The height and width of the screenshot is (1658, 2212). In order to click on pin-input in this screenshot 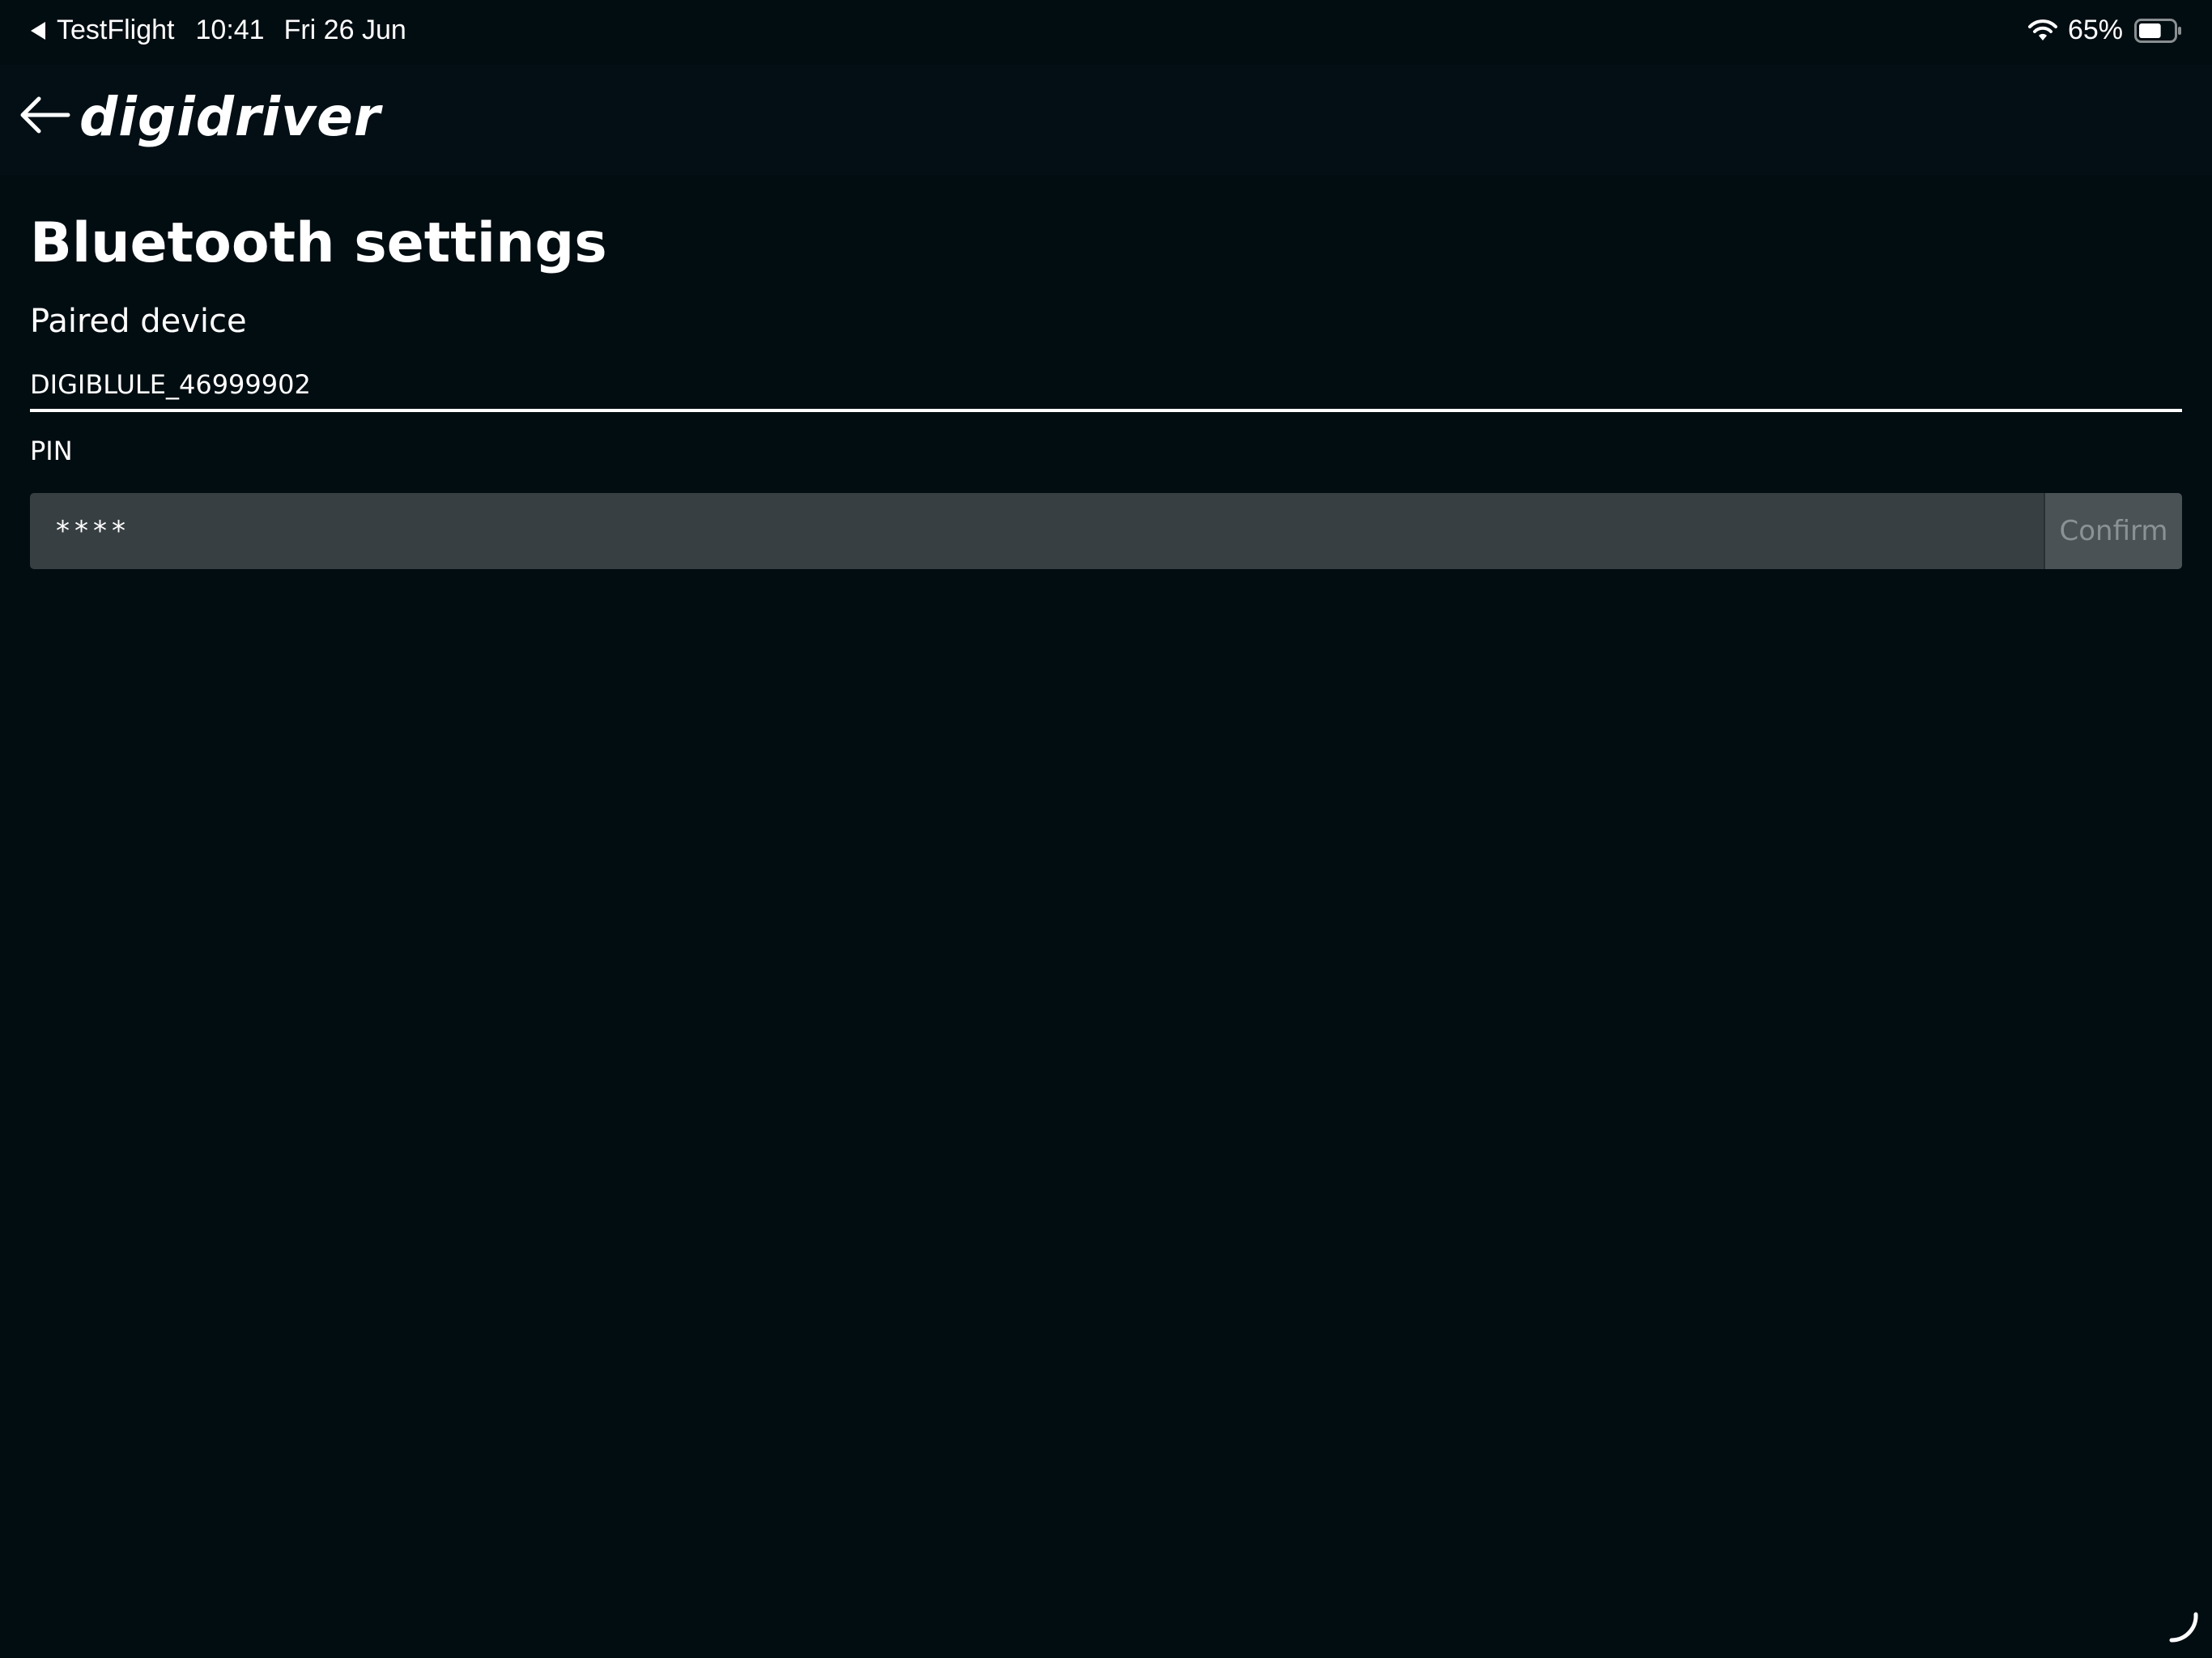, I will do `click(1037, 531)`.